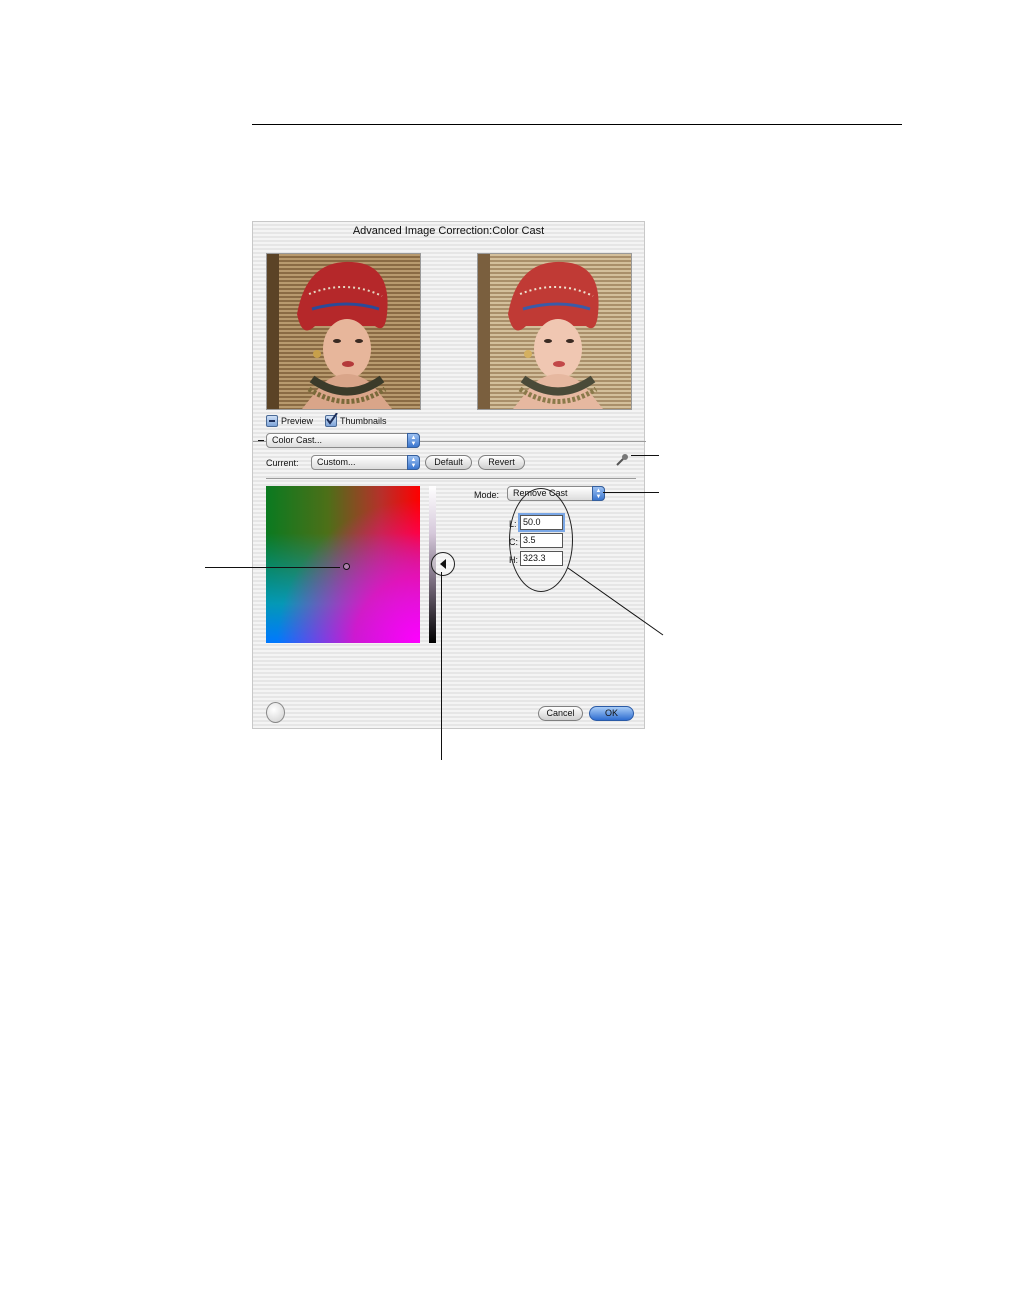  What do you see at coordinates (611, 713) in the screenshot?
I see `ok-button: OK` at bounding box center [611, 713].